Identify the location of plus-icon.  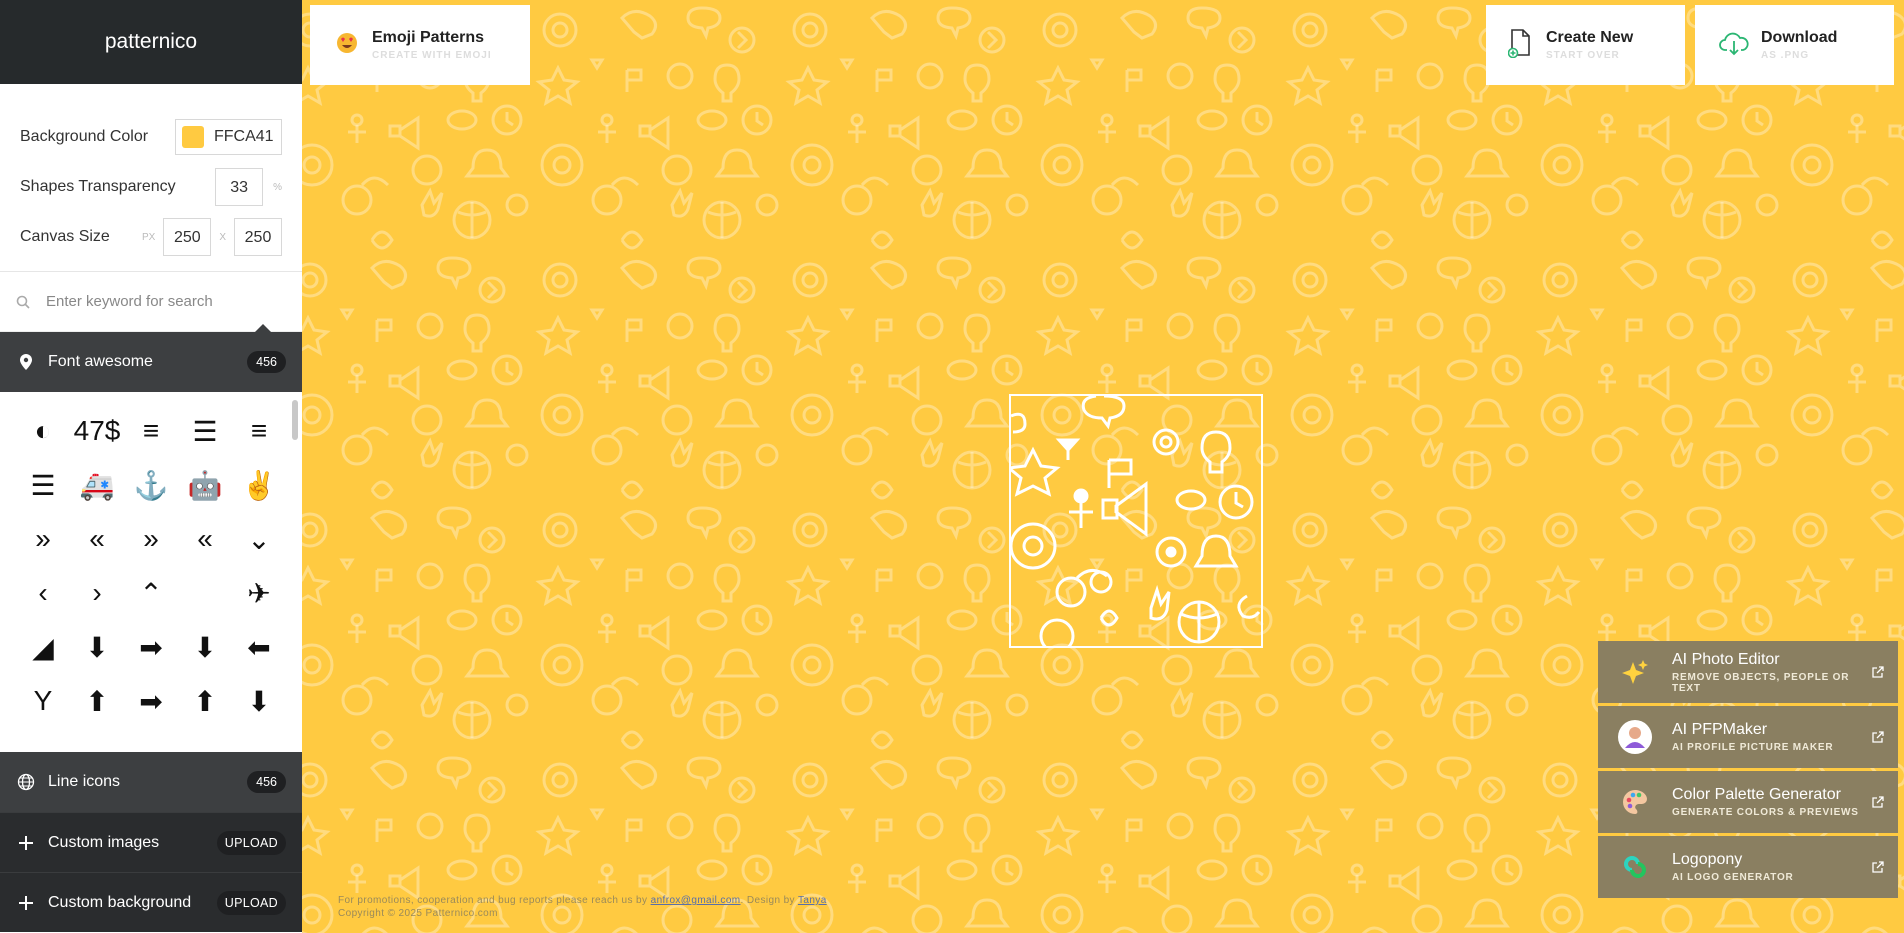
(26, 842).